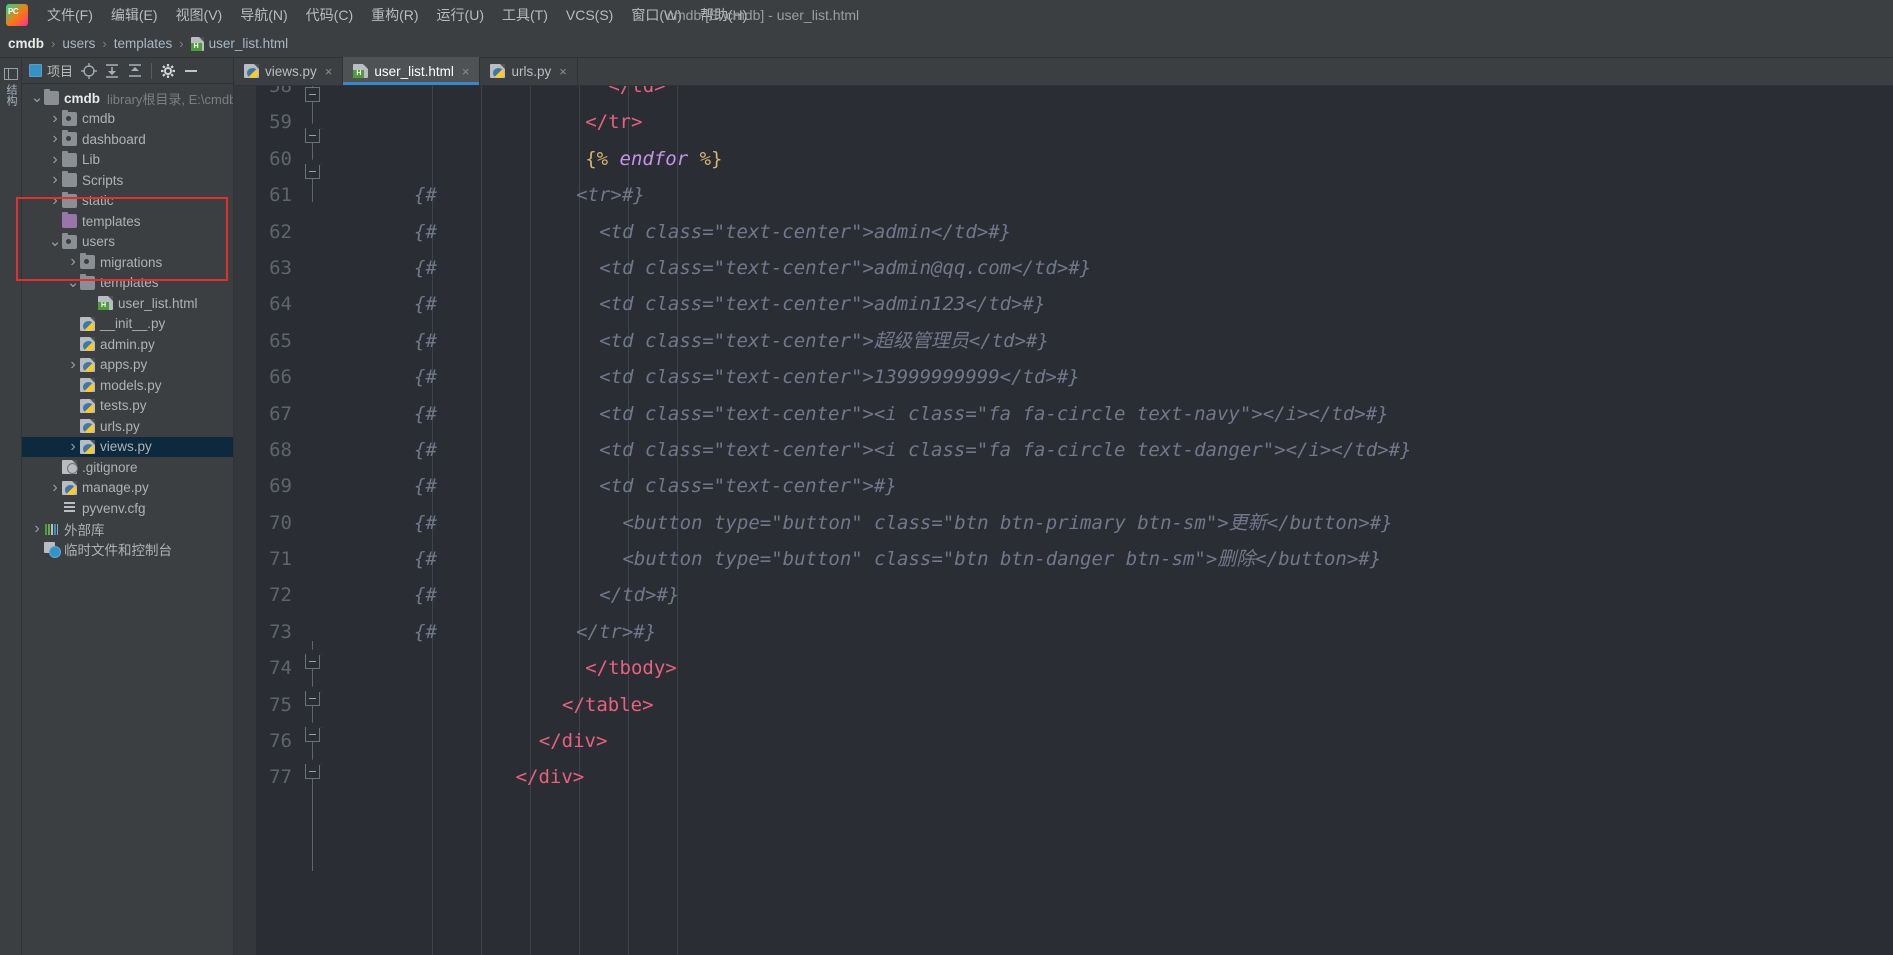 Image resolution: width=1893 pixels, height=955 pixels. I want to click on tree-node-gitignore: .gitignore, so click(127, 467).